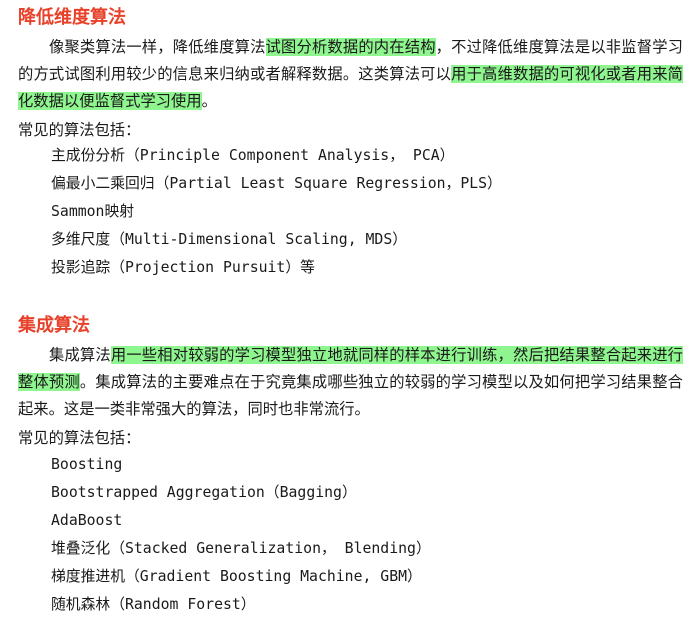 The height and width of the screenshot is (619, 697). I want to click on list-item: Bootstrapped Aggregation（Bagging）, so click(204, 492).